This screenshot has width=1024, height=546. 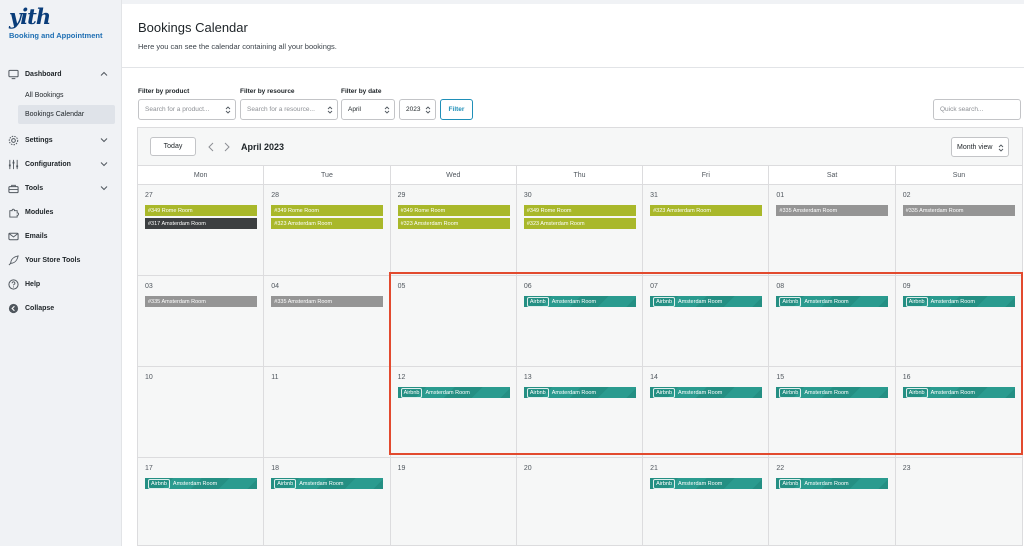 What do you see at coordinates (227, 147) in the screenshot?
I see `chevron-right-icon` at bounding box center [227, 147].